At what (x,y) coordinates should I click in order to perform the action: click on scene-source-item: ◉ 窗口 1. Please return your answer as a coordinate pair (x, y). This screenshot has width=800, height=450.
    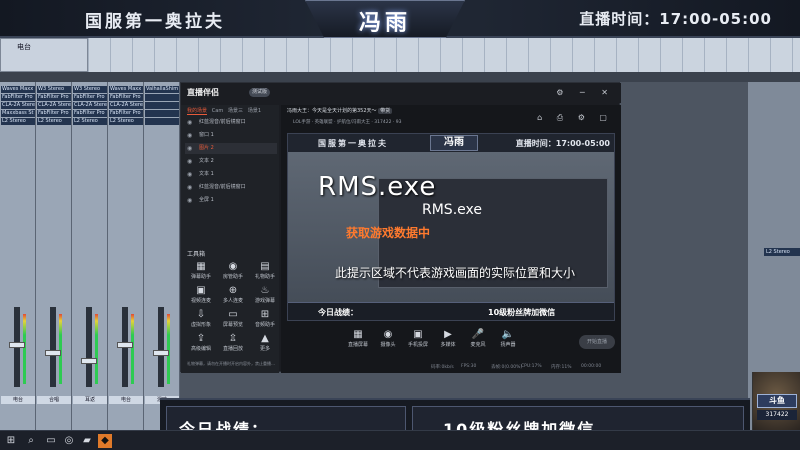
    Looking at the image, I should click on (231, 135).